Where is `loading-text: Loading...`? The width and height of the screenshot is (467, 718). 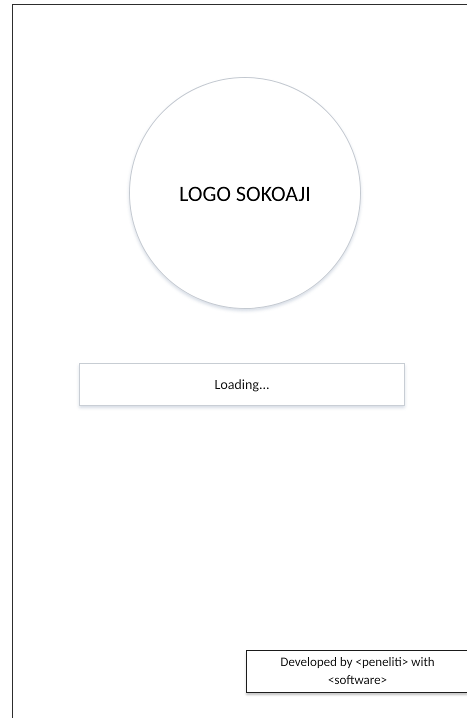 loading-text: Loading... is located at coordinates (242, 385).